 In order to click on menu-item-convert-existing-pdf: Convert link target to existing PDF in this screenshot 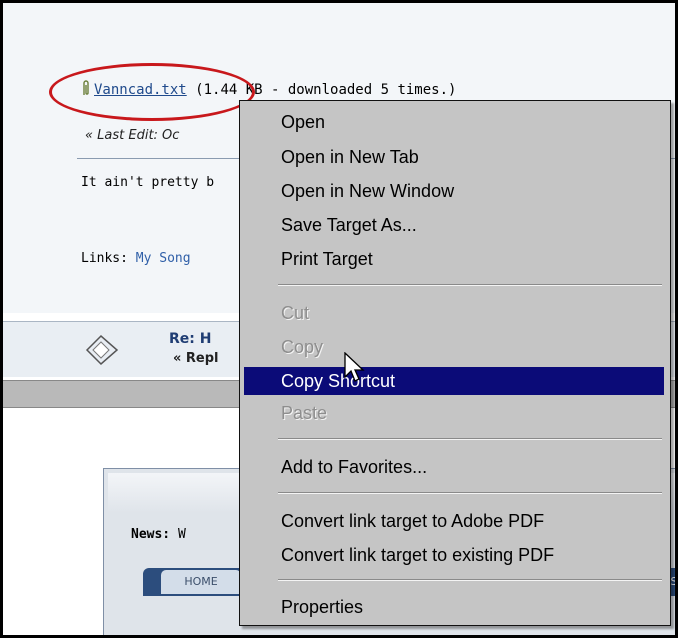, I will do `click(454, 555)`.